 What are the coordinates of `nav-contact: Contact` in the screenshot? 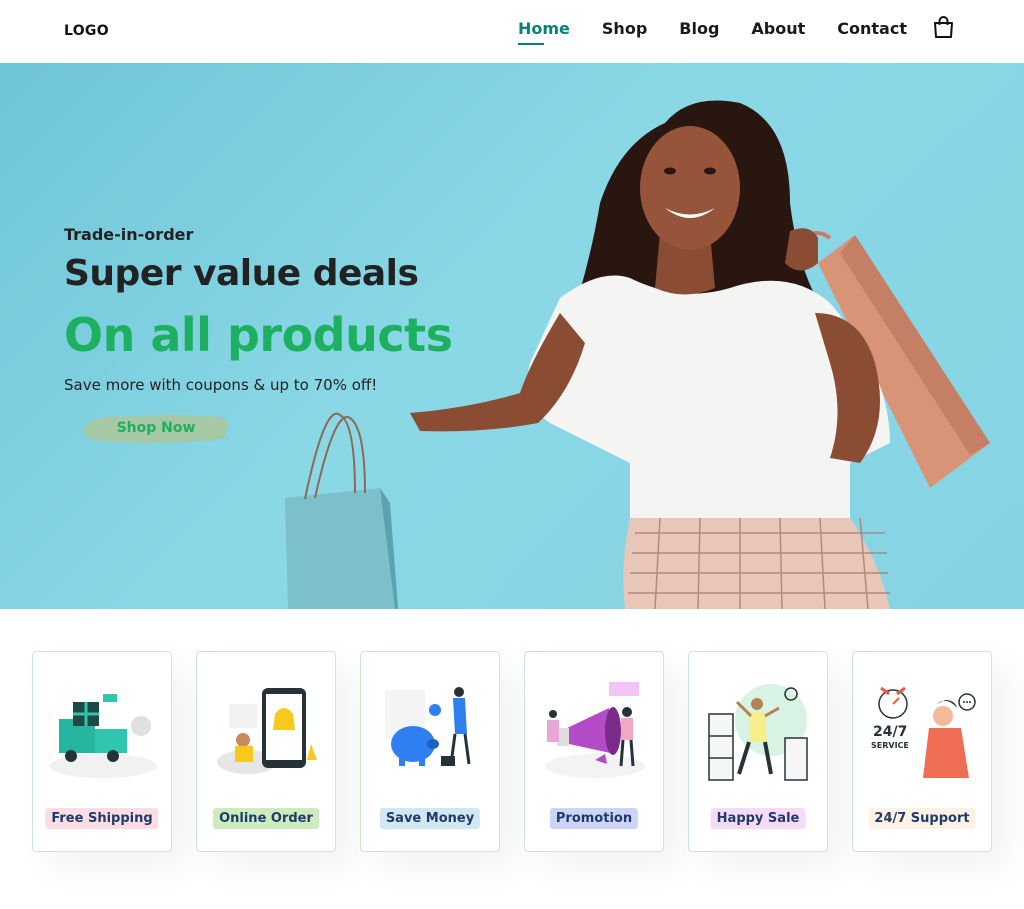 It's located at (872, 31).